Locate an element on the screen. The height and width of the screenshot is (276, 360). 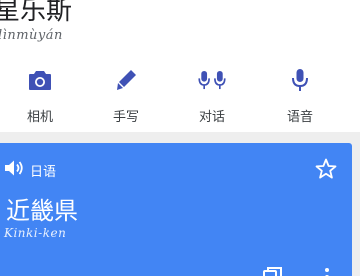
conversation-button: 对话 is located at coordinates (212, 95).